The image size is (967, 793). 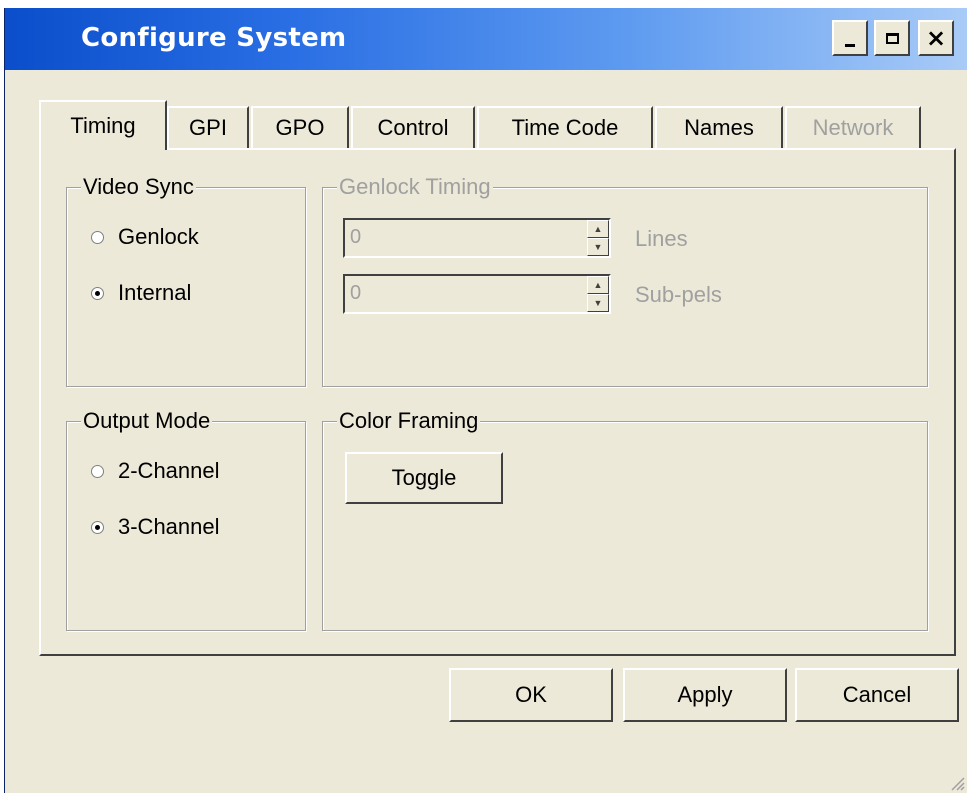 I want to click on tab-control-label: Control, so click(x=413, y=127).